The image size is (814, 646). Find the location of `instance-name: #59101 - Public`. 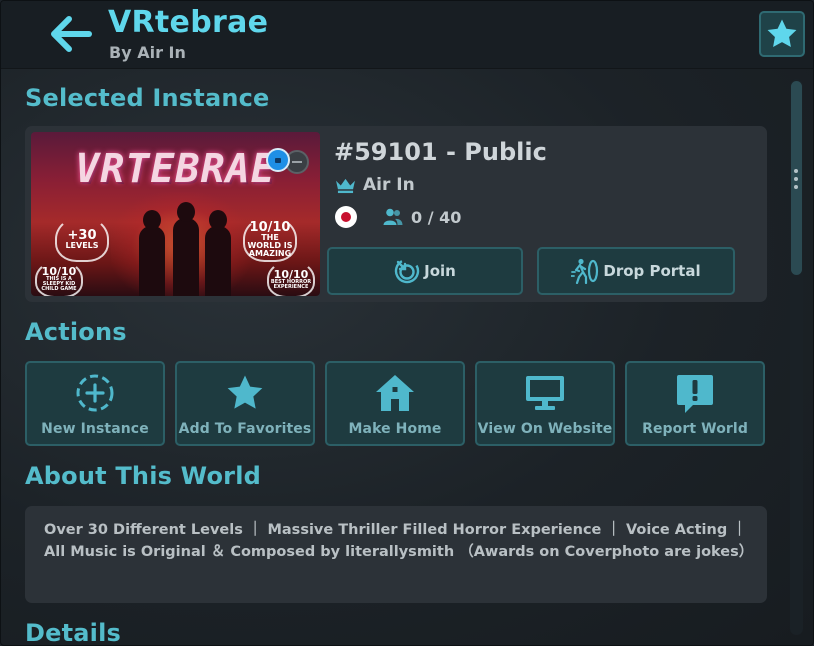

instance-name: #59101 - Public is located at coordinates (440, 152).